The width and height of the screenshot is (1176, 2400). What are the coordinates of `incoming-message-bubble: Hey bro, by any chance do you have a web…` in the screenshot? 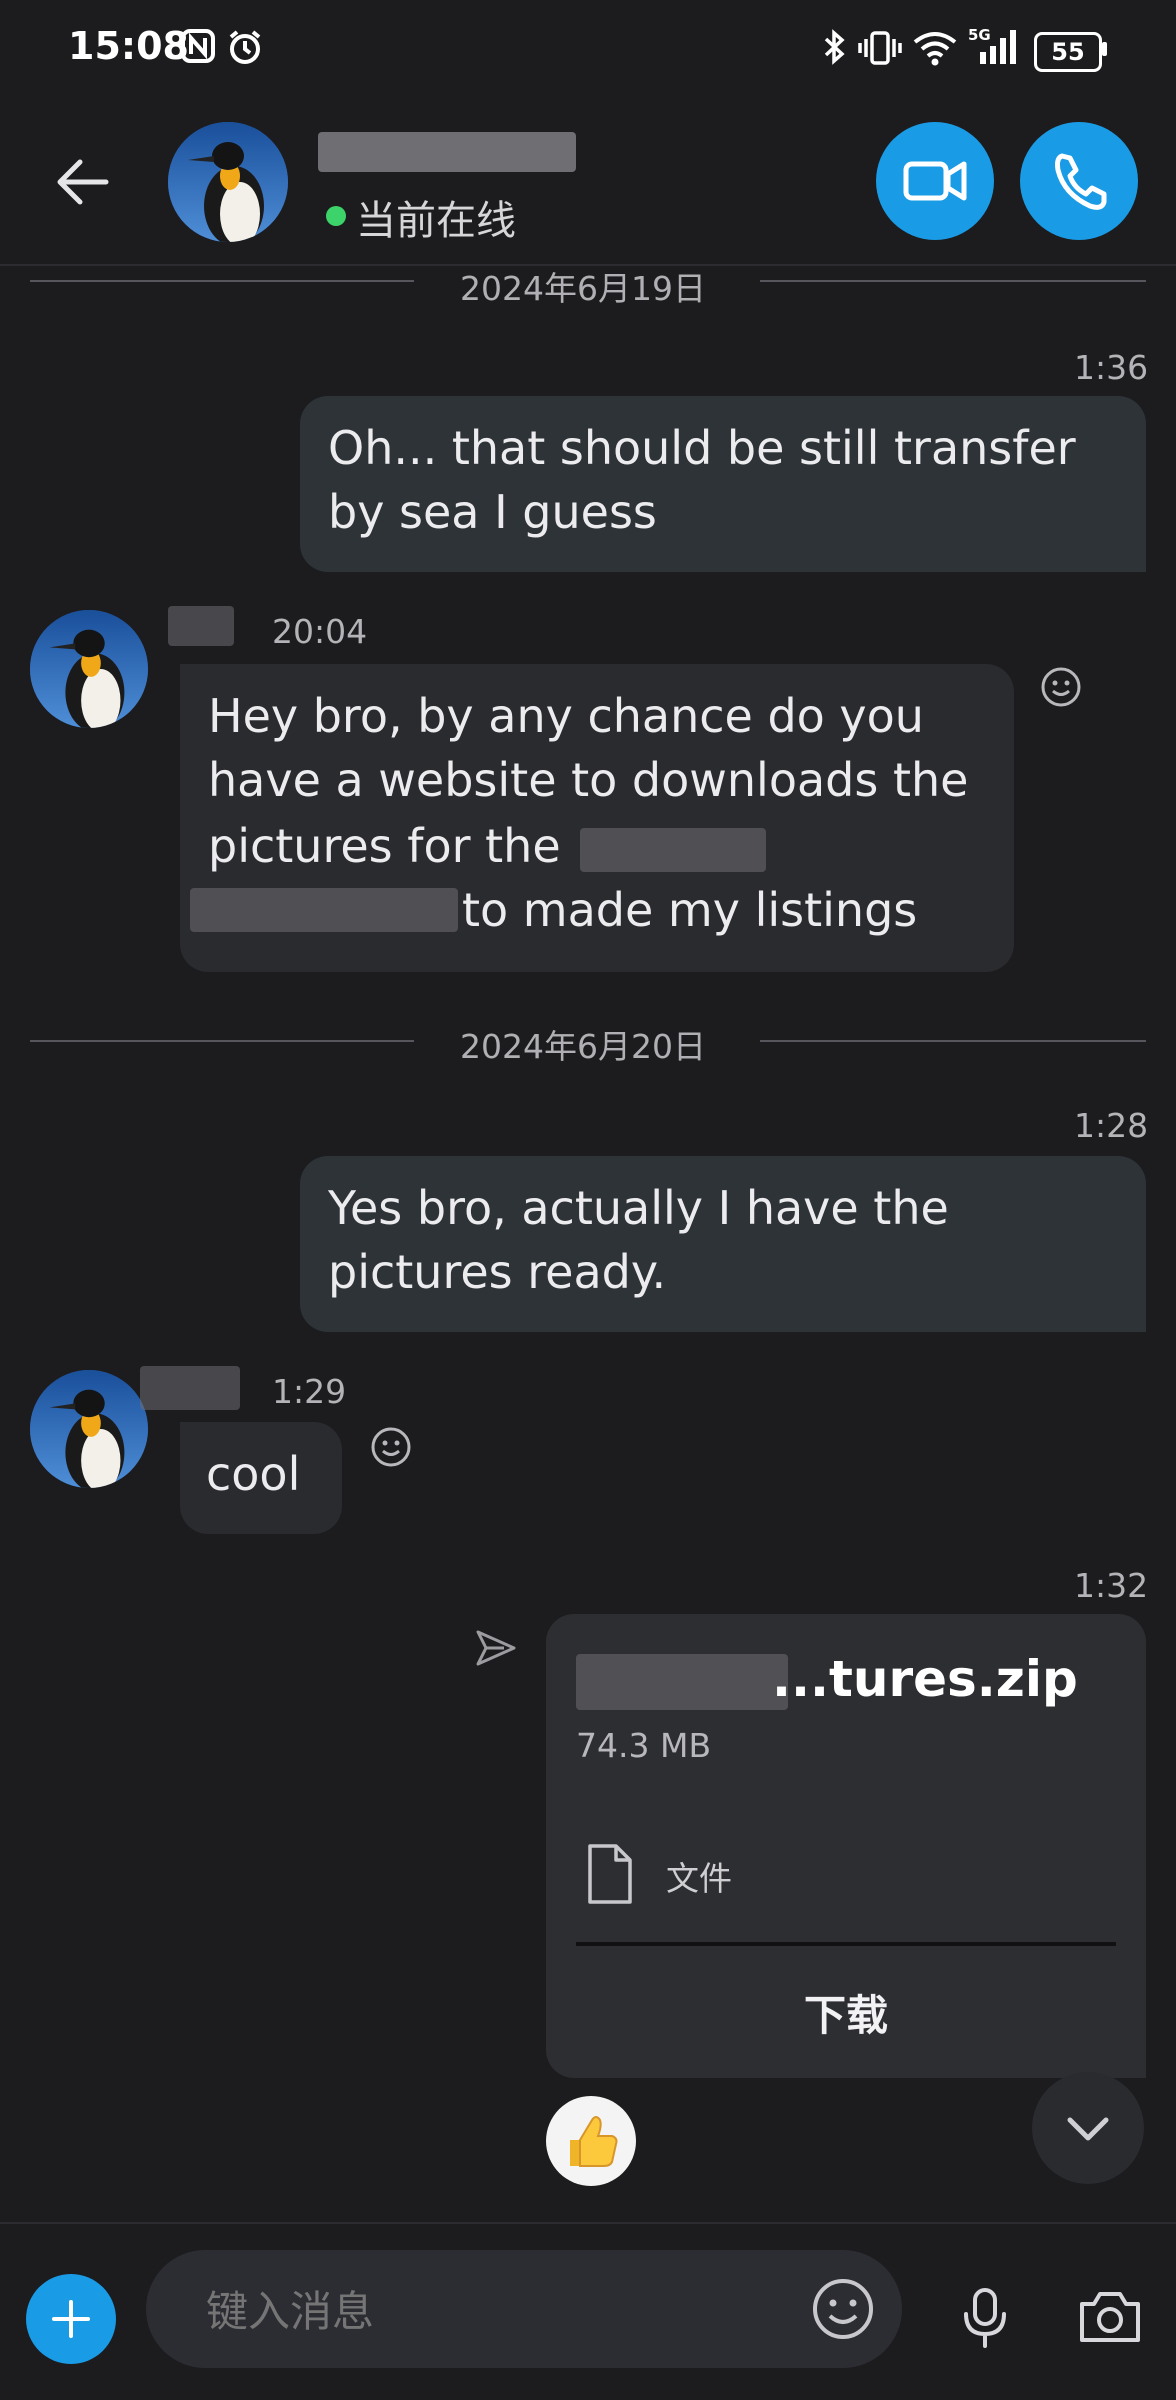 It's located at (597, 818).